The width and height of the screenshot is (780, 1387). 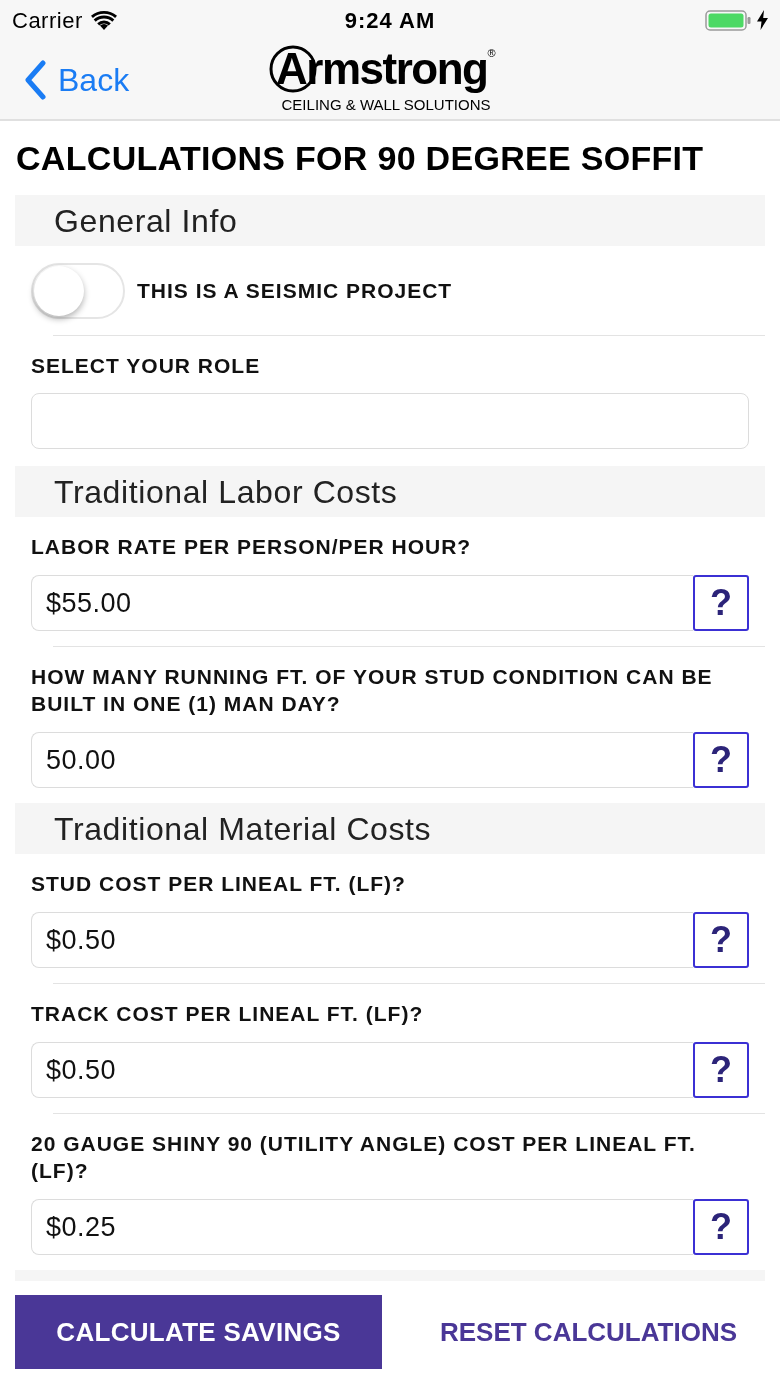 I want to click on field-label: TRACK COST PER LINEAL FT. (LF)?, so click(x=228, y=1014).